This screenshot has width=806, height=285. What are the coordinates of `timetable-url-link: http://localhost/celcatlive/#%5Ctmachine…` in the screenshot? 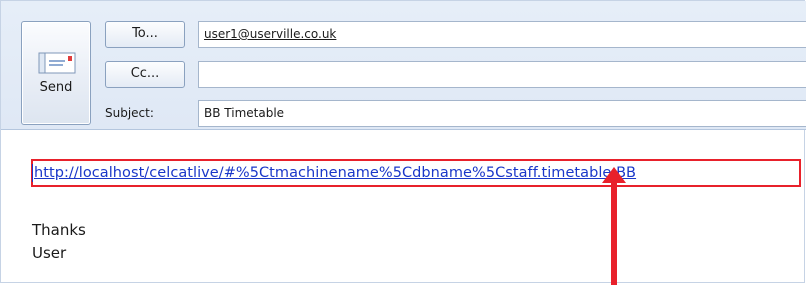 It's located at (335, 173).